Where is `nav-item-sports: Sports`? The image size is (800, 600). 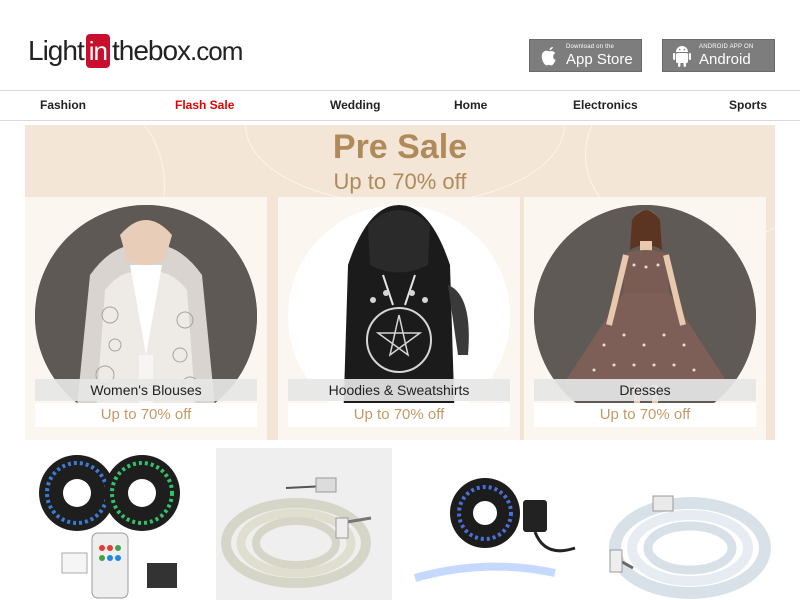 nav-item-sports: Sports is located at coordinates (748, 105).